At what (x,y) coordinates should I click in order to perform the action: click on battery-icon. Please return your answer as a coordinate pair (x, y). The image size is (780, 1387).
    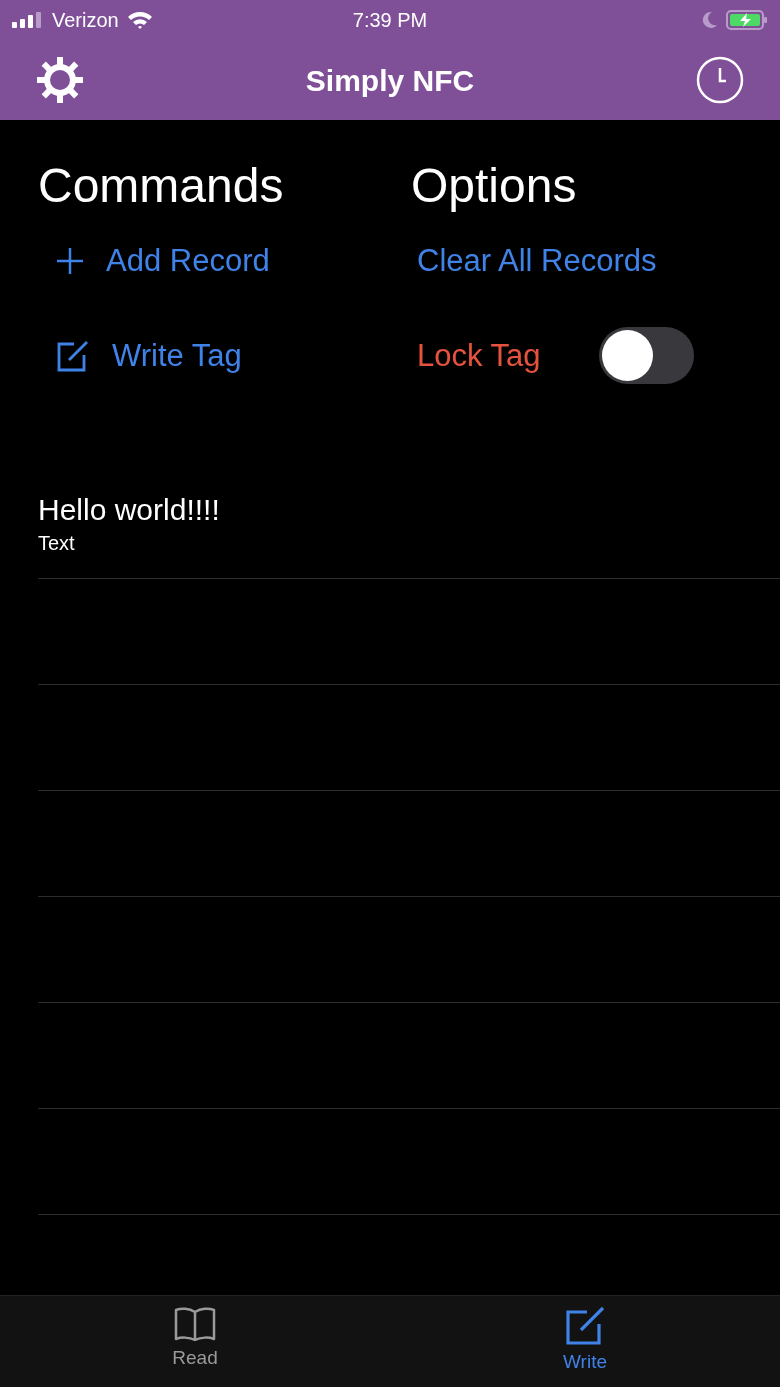
    Looking at the image, I should click on (747, 20).